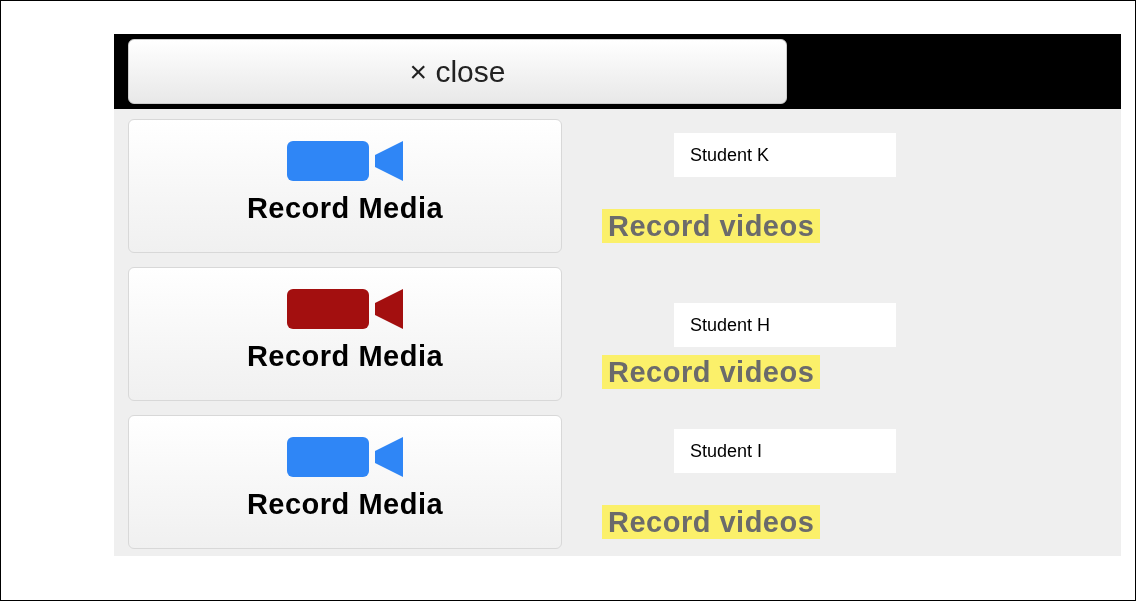 The height and width of the screenshot is (601, 1136). What do you see at coordinates (785, 325) in the screenshot?
I see `student-name-field: Student H` at bounding box center [785, 325].